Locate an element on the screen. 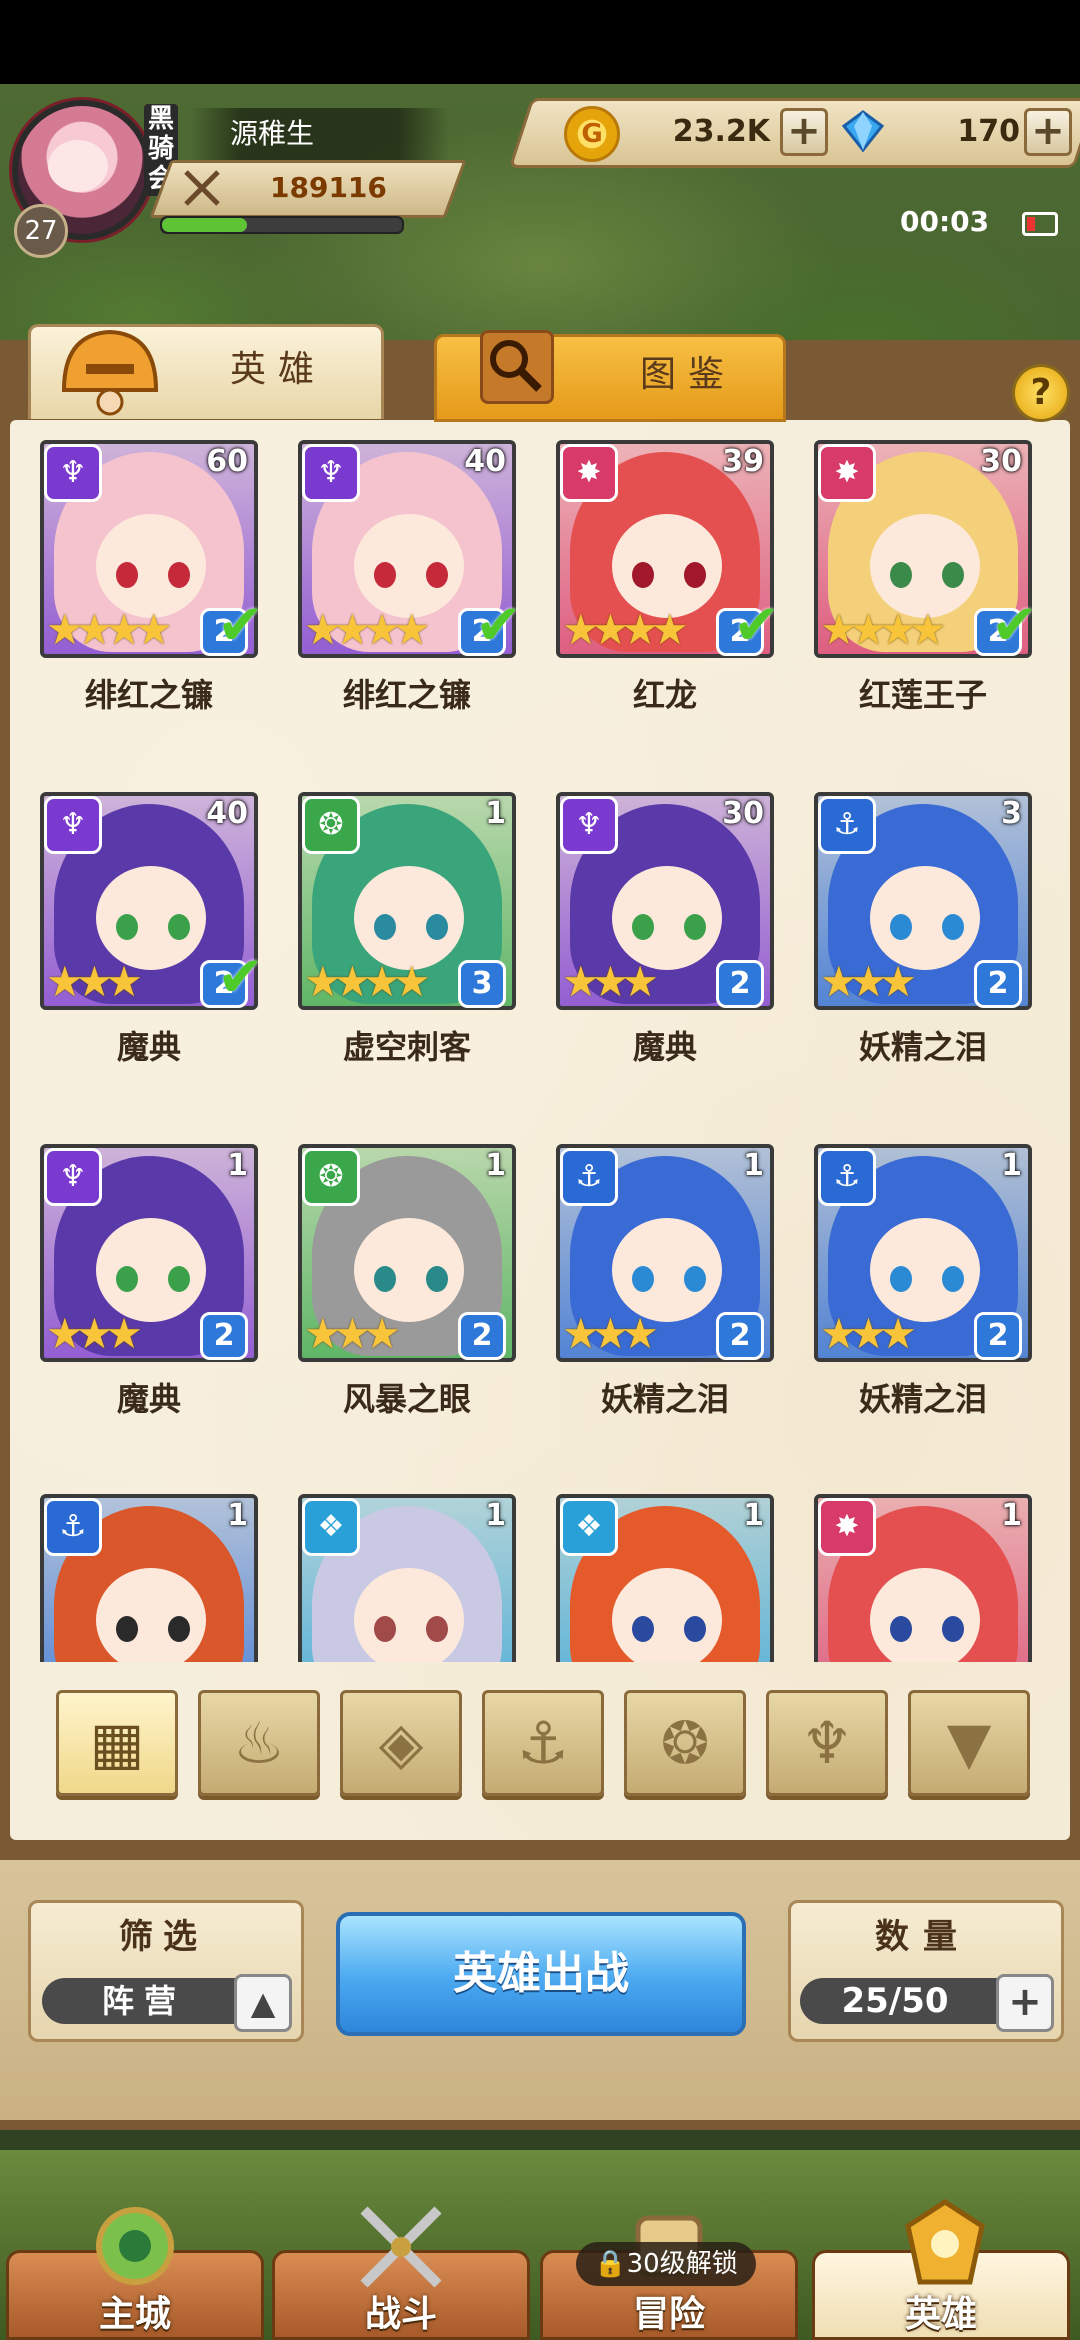 This screenshot has height=2340, width=1080. hero-card: ♆ 30 ★★★ 2 魔典 is located at coordinates (665, 924).